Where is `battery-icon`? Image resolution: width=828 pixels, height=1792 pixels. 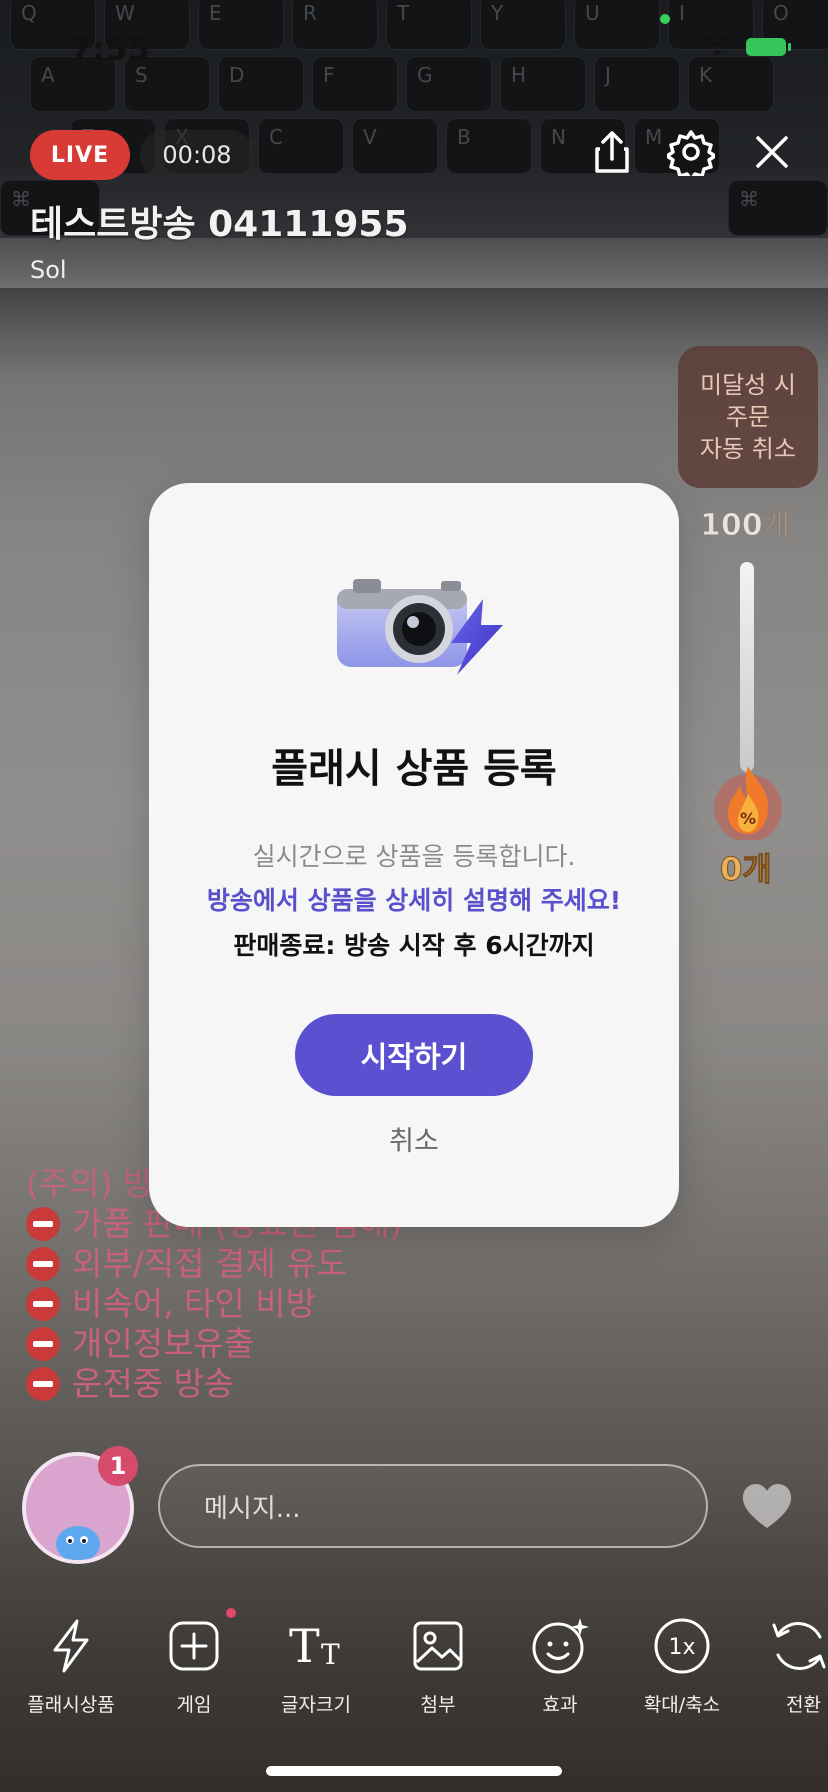
battery-icon is located at coordinates (768, 47).